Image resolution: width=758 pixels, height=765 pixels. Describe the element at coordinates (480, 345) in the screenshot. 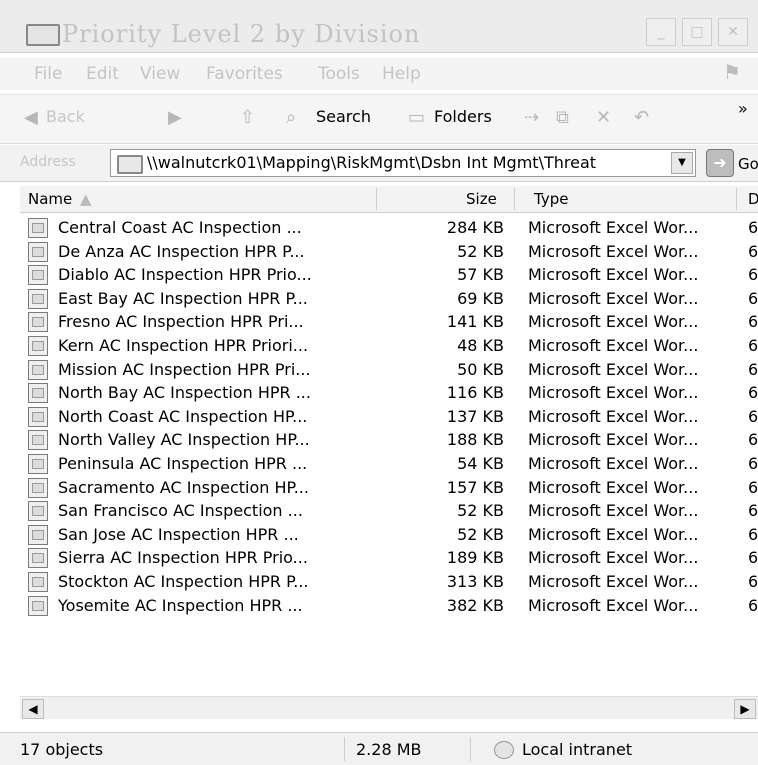

I see `file-size: 48 KB` at that location.